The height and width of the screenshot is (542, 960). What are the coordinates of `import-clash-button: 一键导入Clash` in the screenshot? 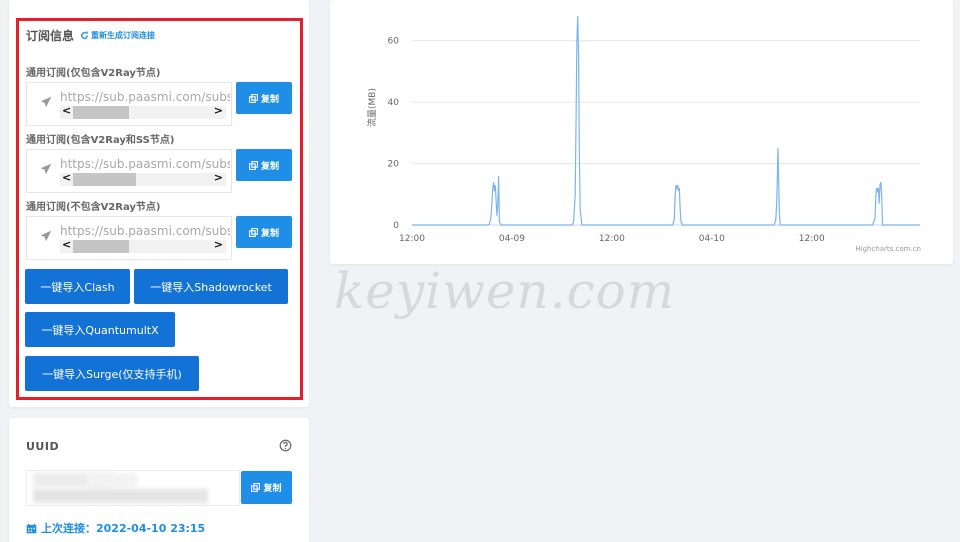 It's located at (77, 286).